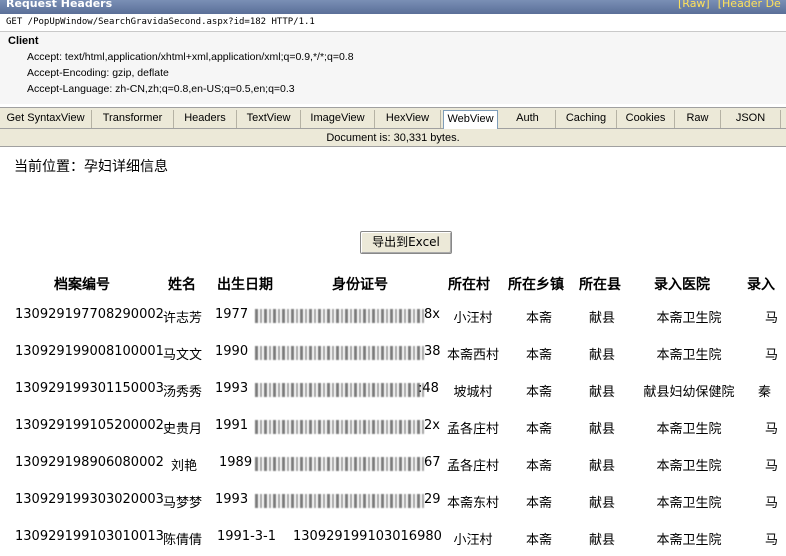  Describe the element at coordinates (183, 429) in the screenshot. I see `name-cell: 史贵月` at that location.